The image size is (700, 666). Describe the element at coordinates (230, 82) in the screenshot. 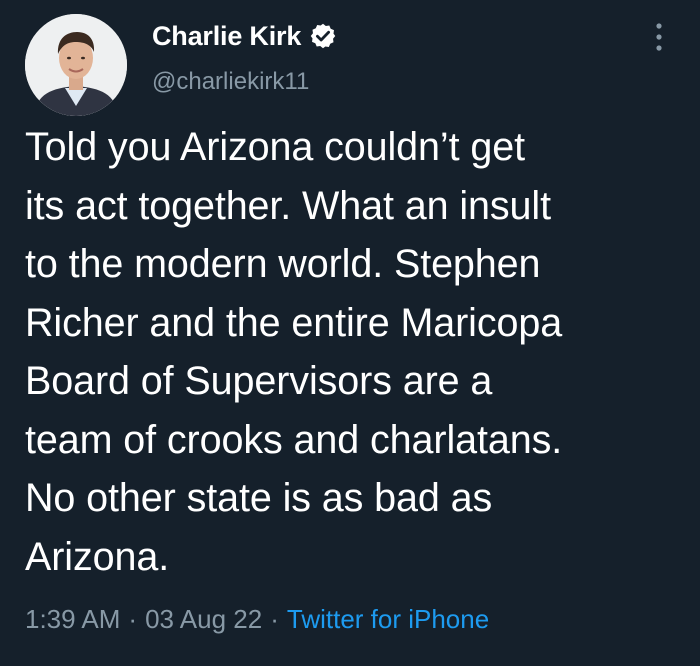

I see `author-handle: @charliekirk11` at that location.